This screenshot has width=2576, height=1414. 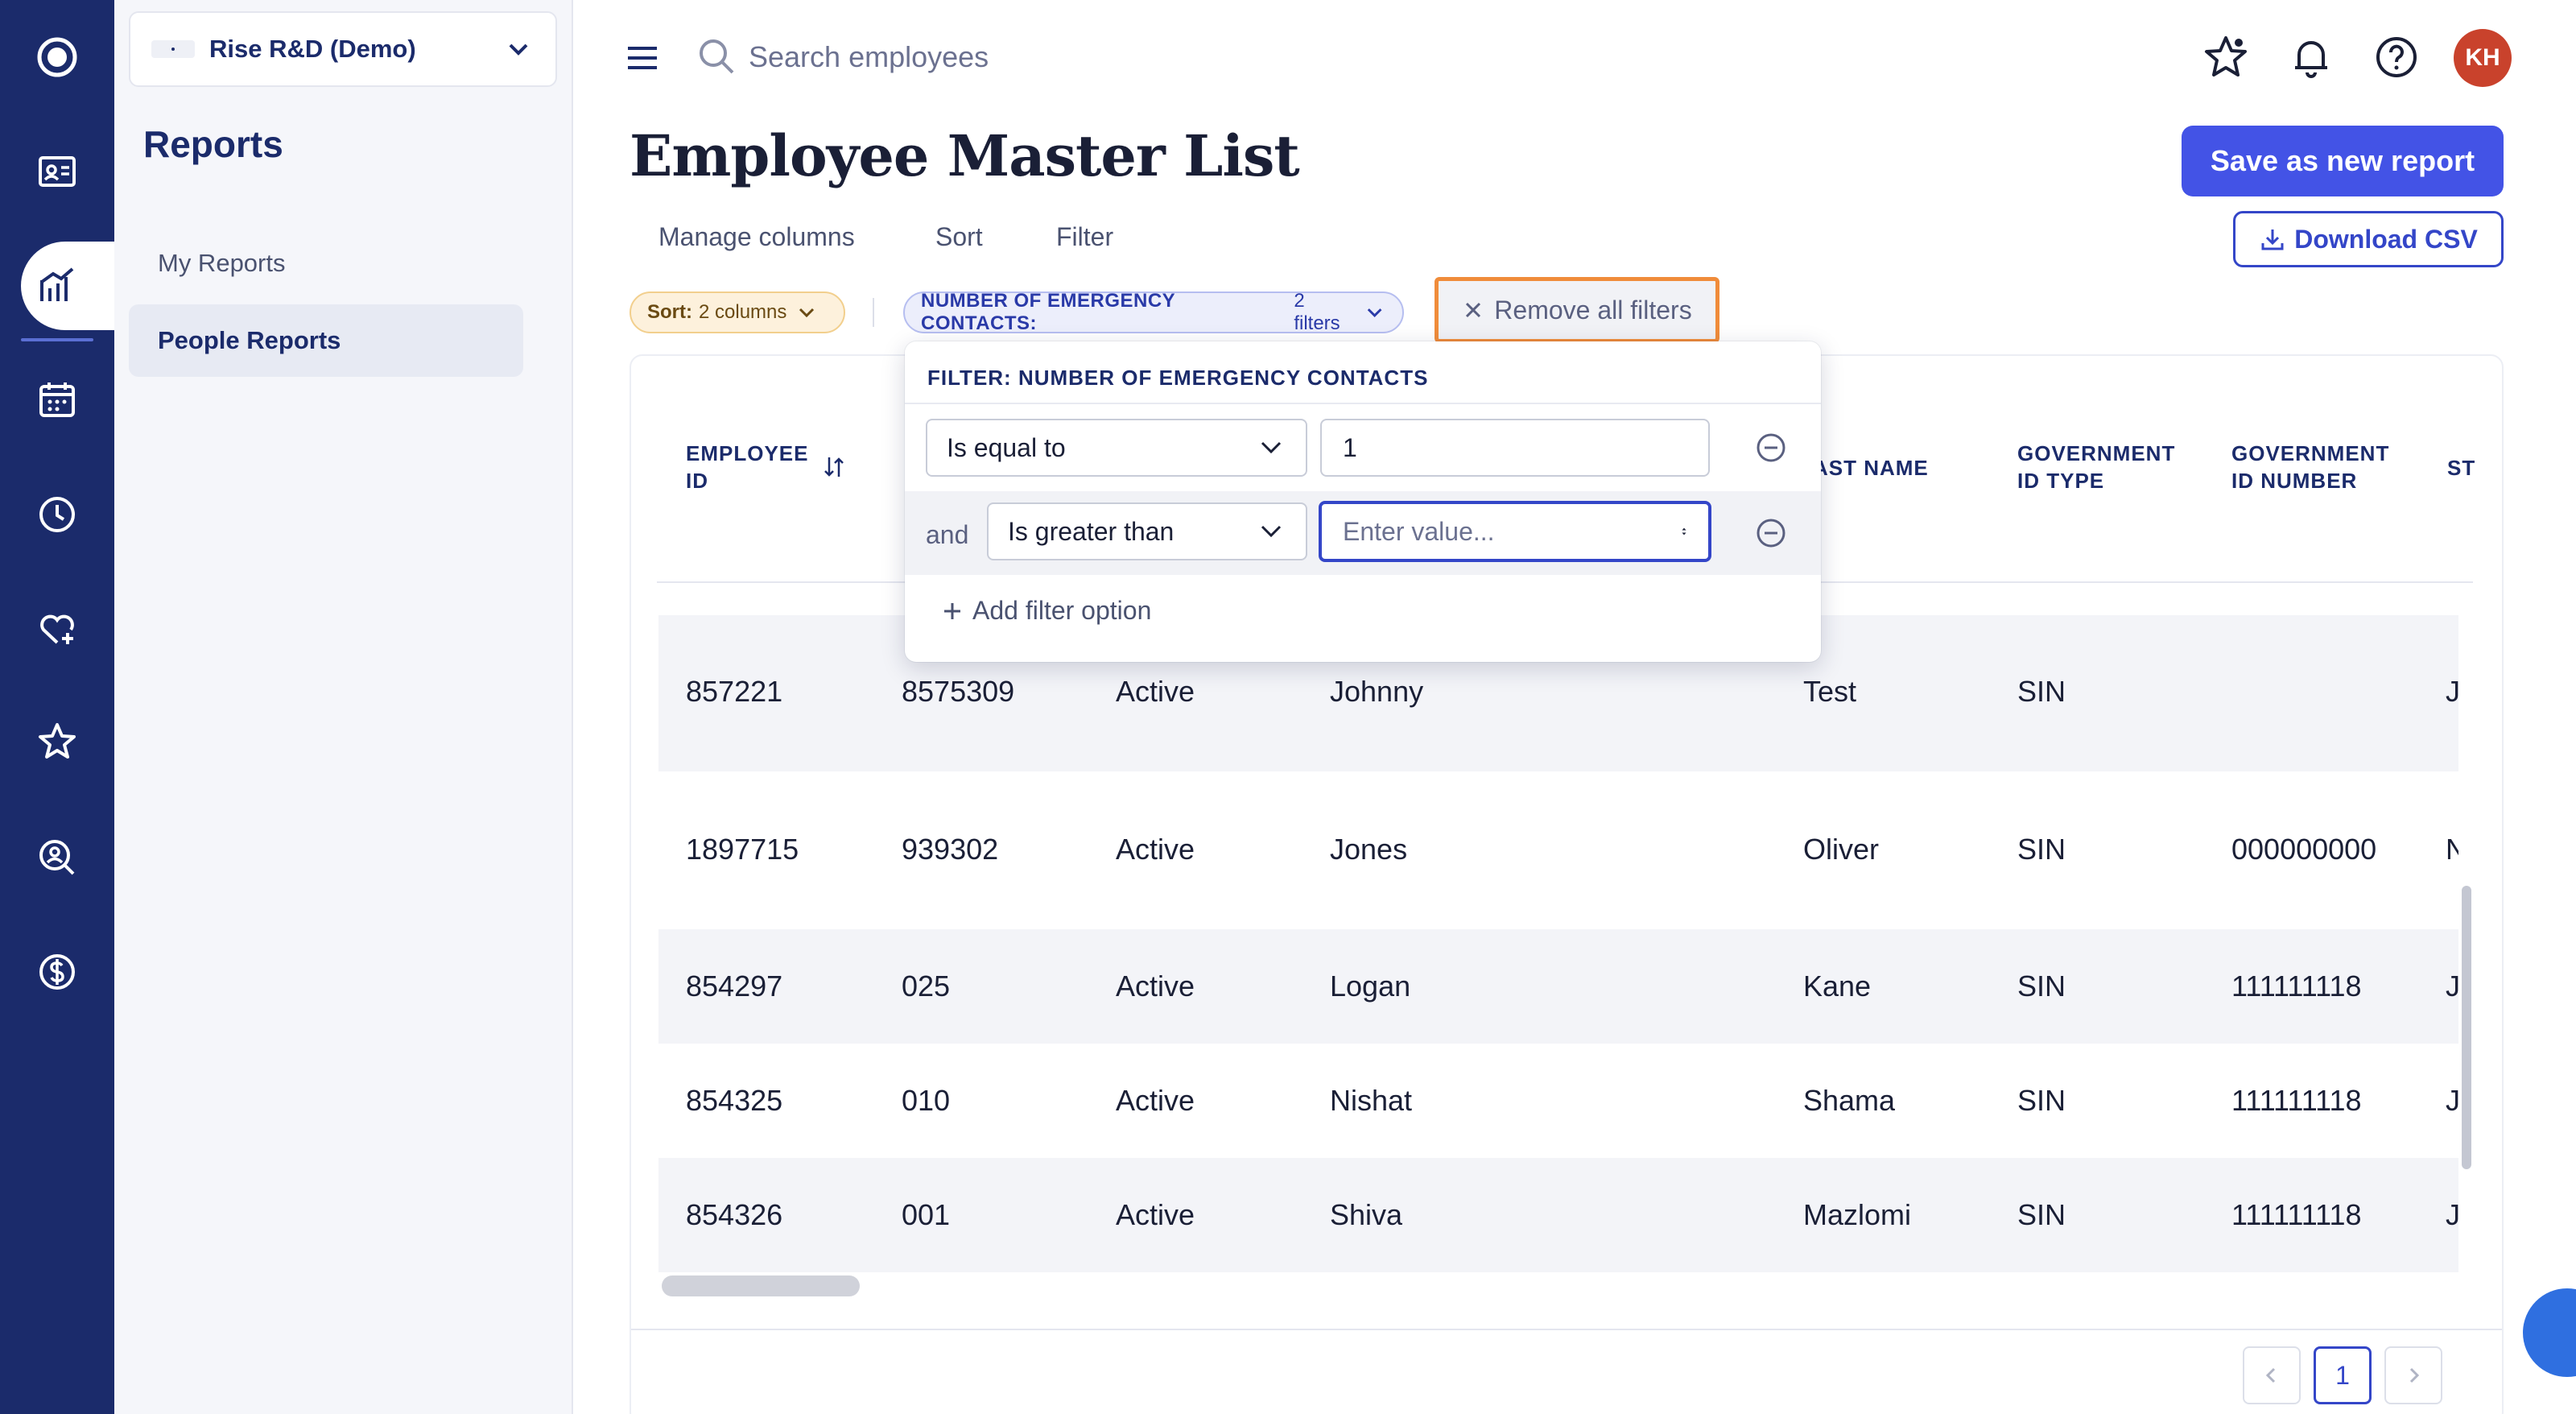 What do you see at coordinates (2310, 467) in the screenshot?
I see `column-header-government-id-number: GOVERNMENT ID NUMBER` at bounding box center [2310, 467].